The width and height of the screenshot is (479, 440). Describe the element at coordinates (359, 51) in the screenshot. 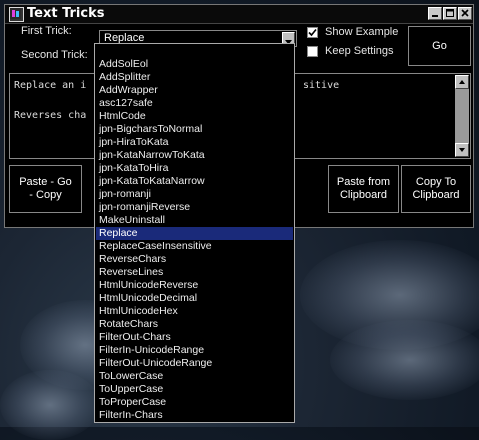

I see `keep-settings-label: Keep Settings` at that location.